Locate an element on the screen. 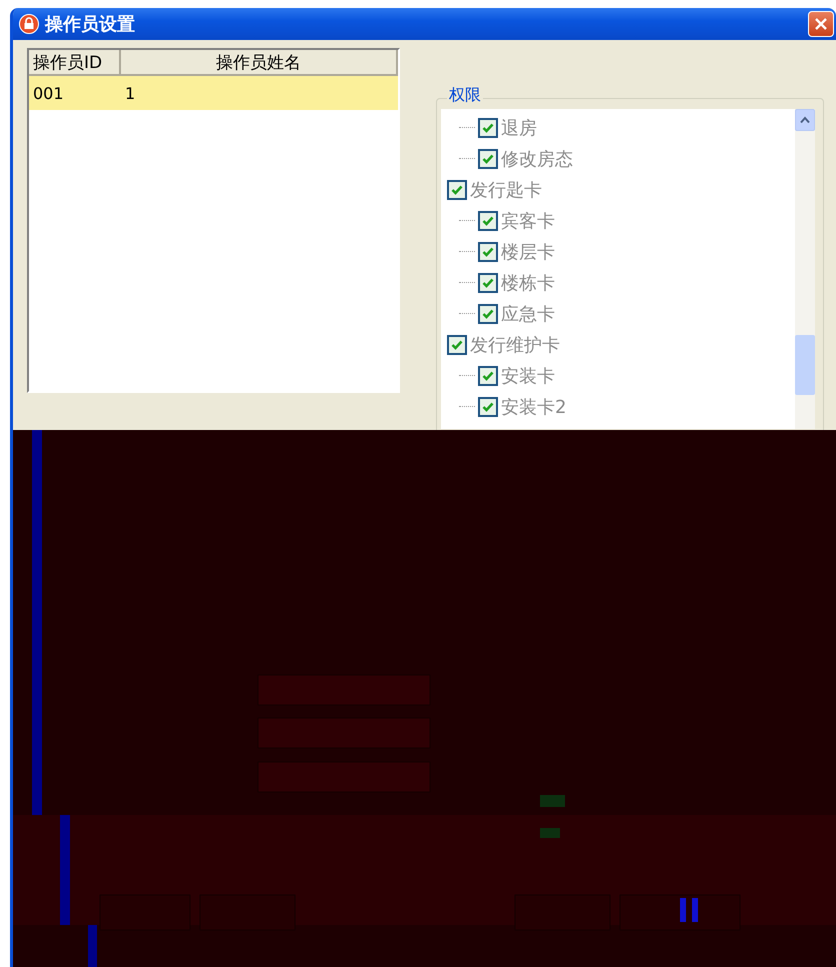  tree-item: 修改房态 is located at coordinates (537, 158).